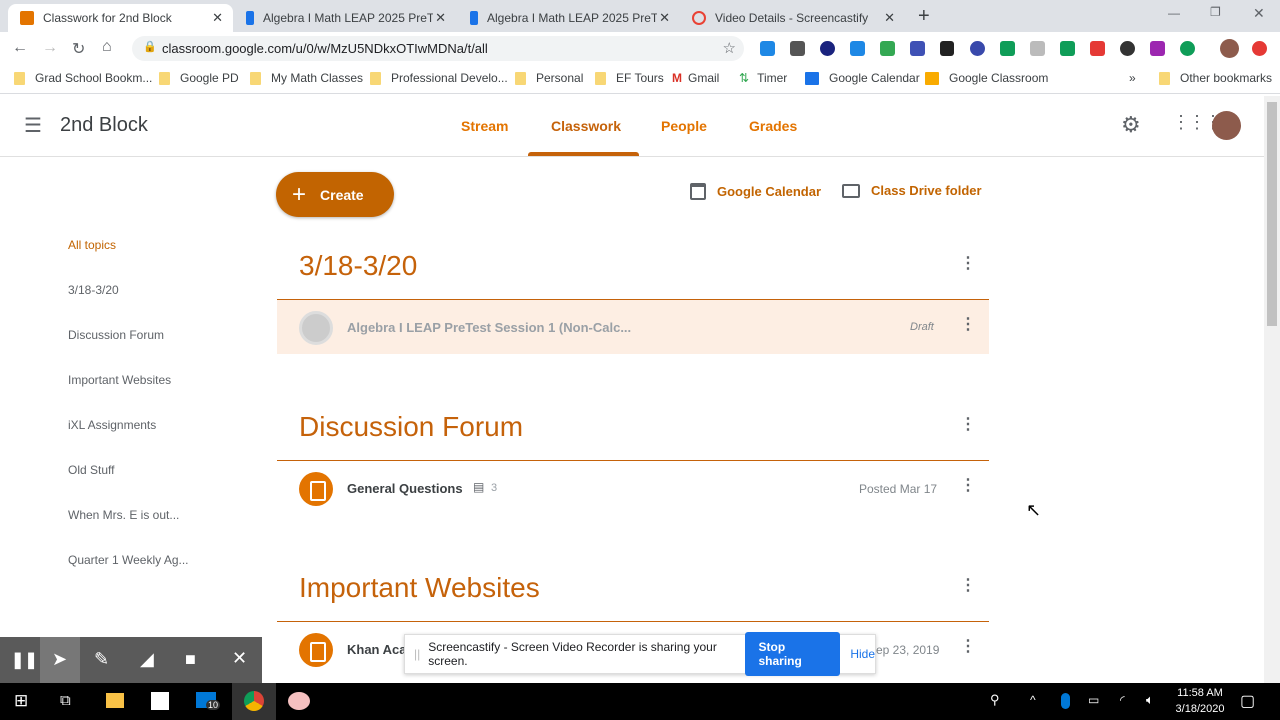  I want to click on people-icon: ⚲, so click(995, 700).